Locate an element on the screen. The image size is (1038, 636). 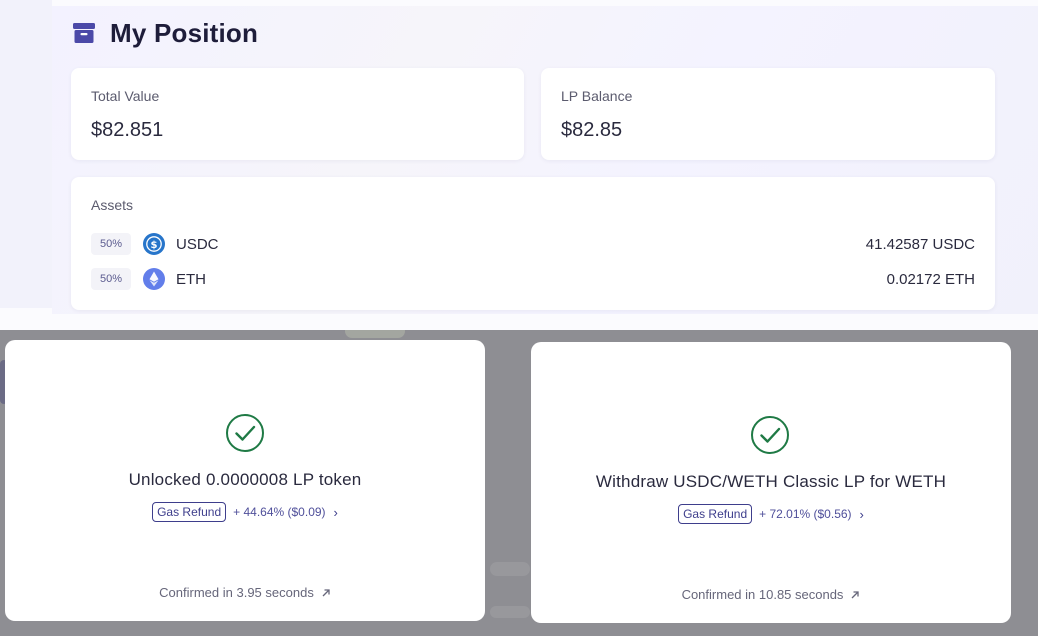
gas-refund-row: Gas Refund + 72.01% ($0.56) › is located at coordinates (771, 514).